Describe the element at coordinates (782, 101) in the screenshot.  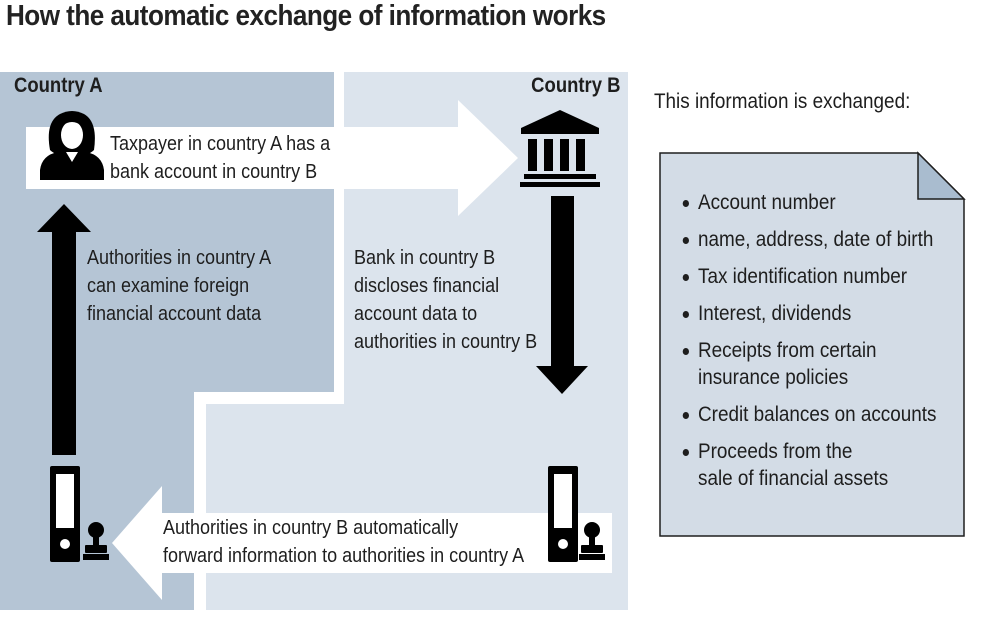
I see `info-intro: This information is exchanged:` at that location.